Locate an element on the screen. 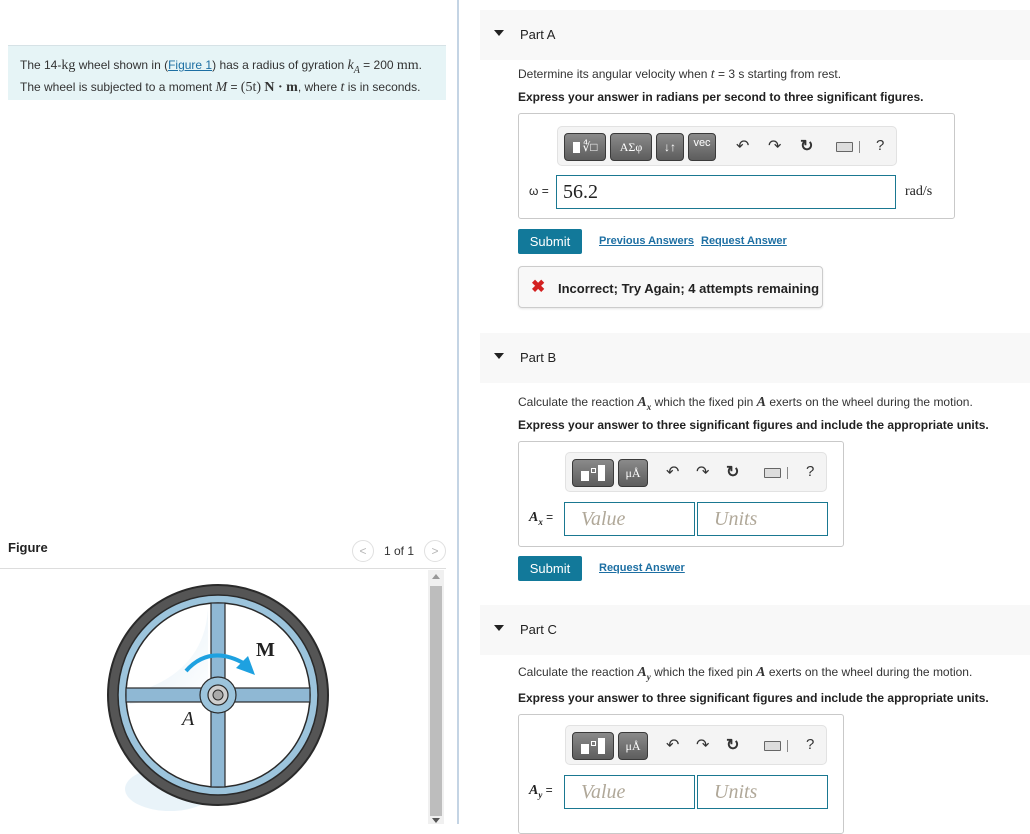  previous-answers-link: Previous Answers is located at coordinates (646, 241).